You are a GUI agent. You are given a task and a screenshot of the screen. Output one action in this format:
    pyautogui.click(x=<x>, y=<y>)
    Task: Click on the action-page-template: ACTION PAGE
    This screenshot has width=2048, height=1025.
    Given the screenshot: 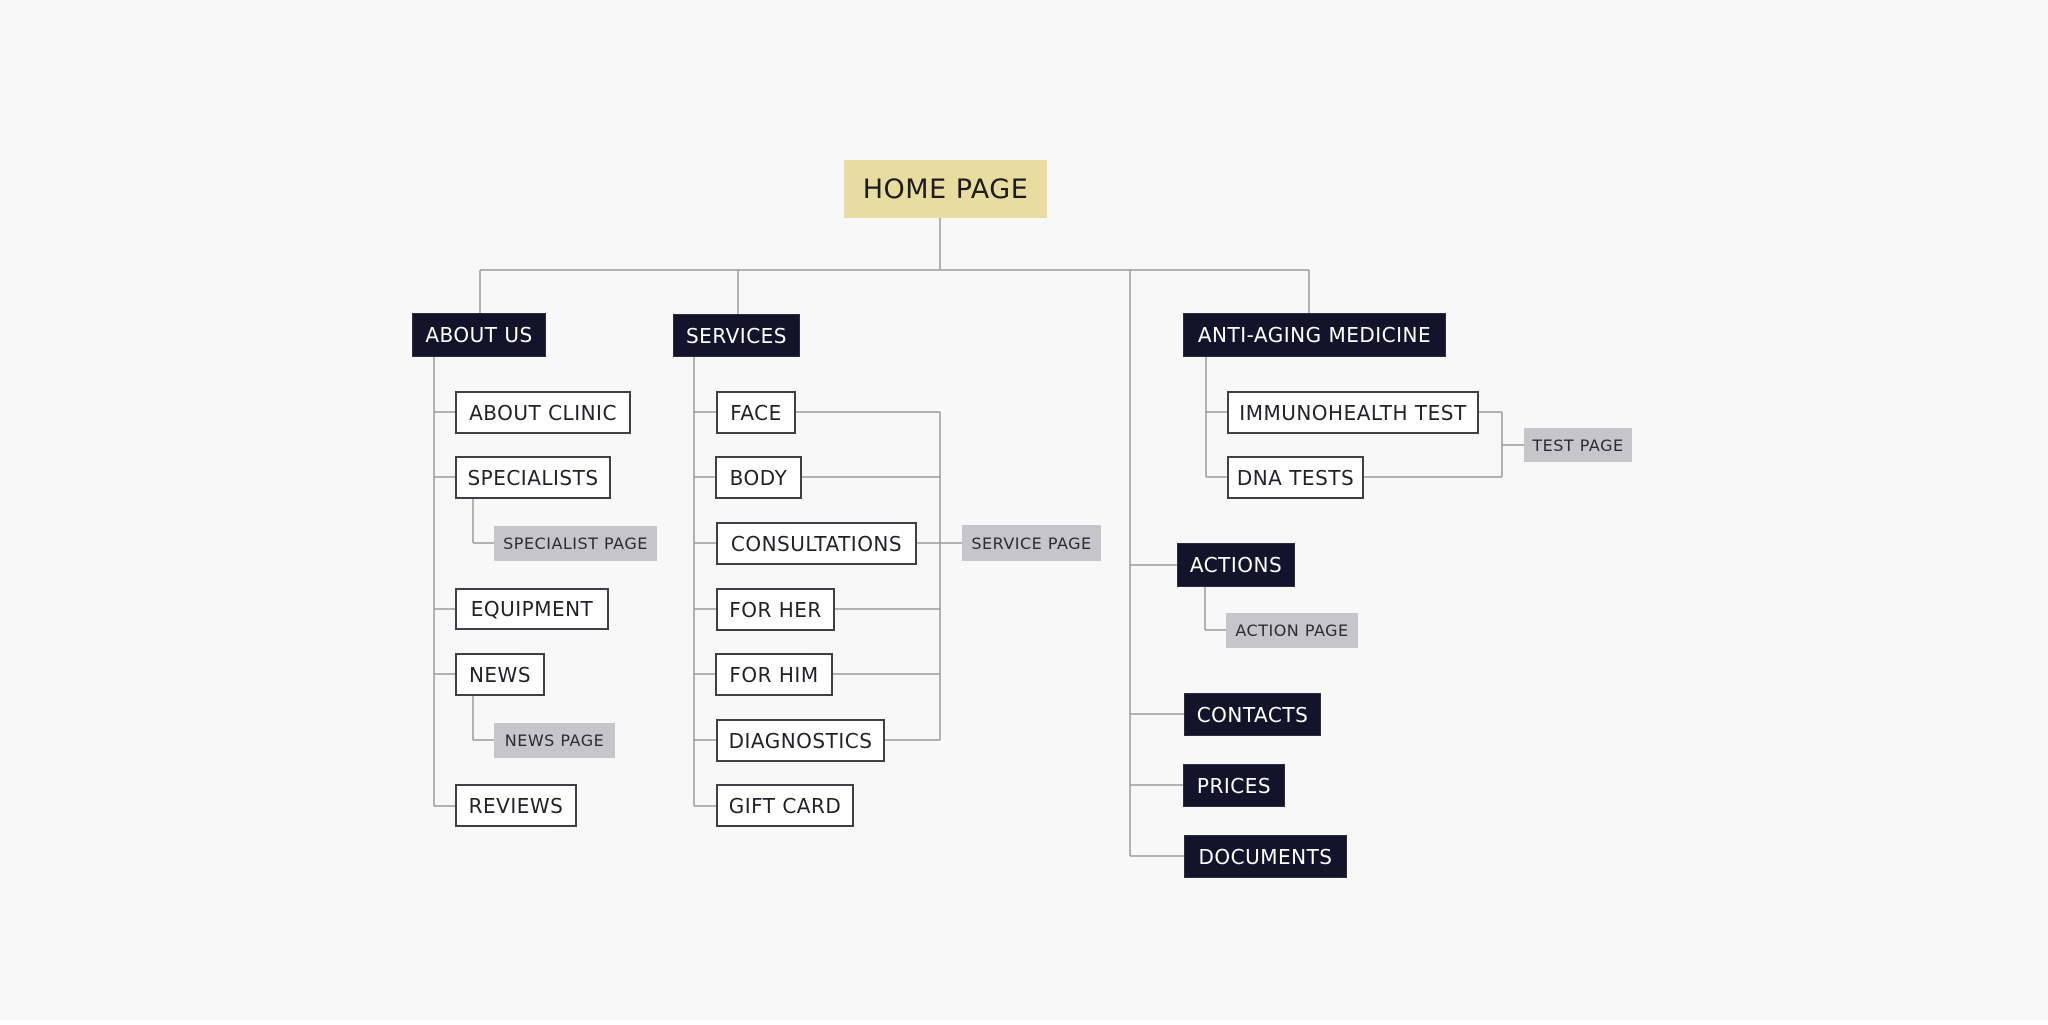 What is the action you would take?
    pyautogui.click(x=1292, y=630)
    